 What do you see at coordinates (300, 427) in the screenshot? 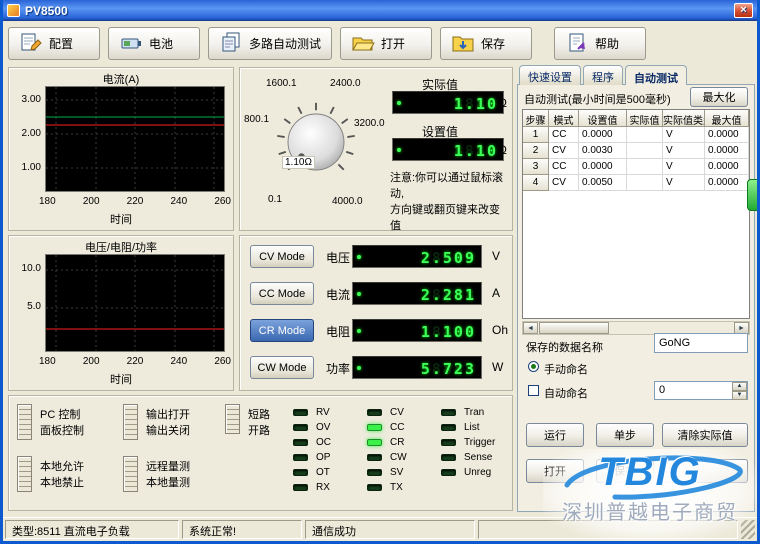
I see `ov-led` at bounding box center [300, 427].